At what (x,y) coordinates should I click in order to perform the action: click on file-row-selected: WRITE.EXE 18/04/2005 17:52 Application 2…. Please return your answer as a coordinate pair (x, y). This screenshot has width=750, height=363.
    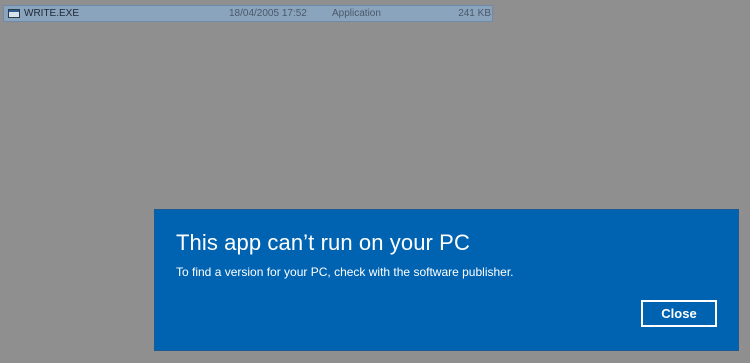
    Looking at the image, I should click on (248, 13).